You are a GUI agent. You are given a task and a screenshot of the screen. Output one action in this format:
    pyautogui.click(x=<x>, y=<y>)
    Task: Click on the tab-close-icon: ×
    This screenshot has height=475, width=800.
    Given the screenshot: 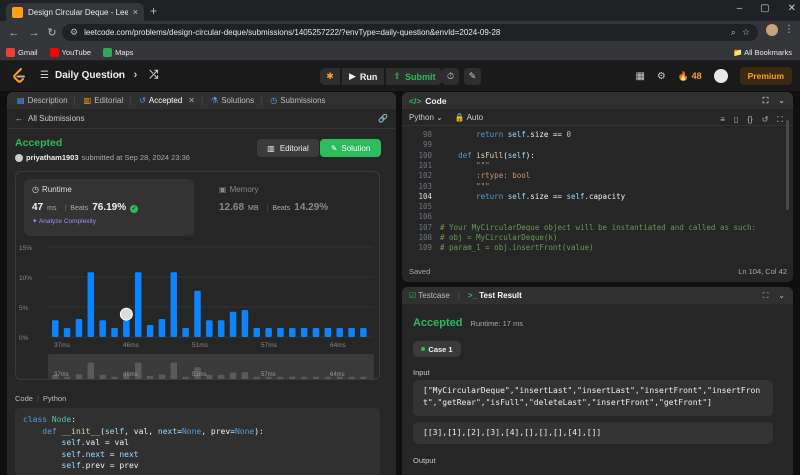 What is the action you would take?
    pyautogui.click(x=135, y=12)
    